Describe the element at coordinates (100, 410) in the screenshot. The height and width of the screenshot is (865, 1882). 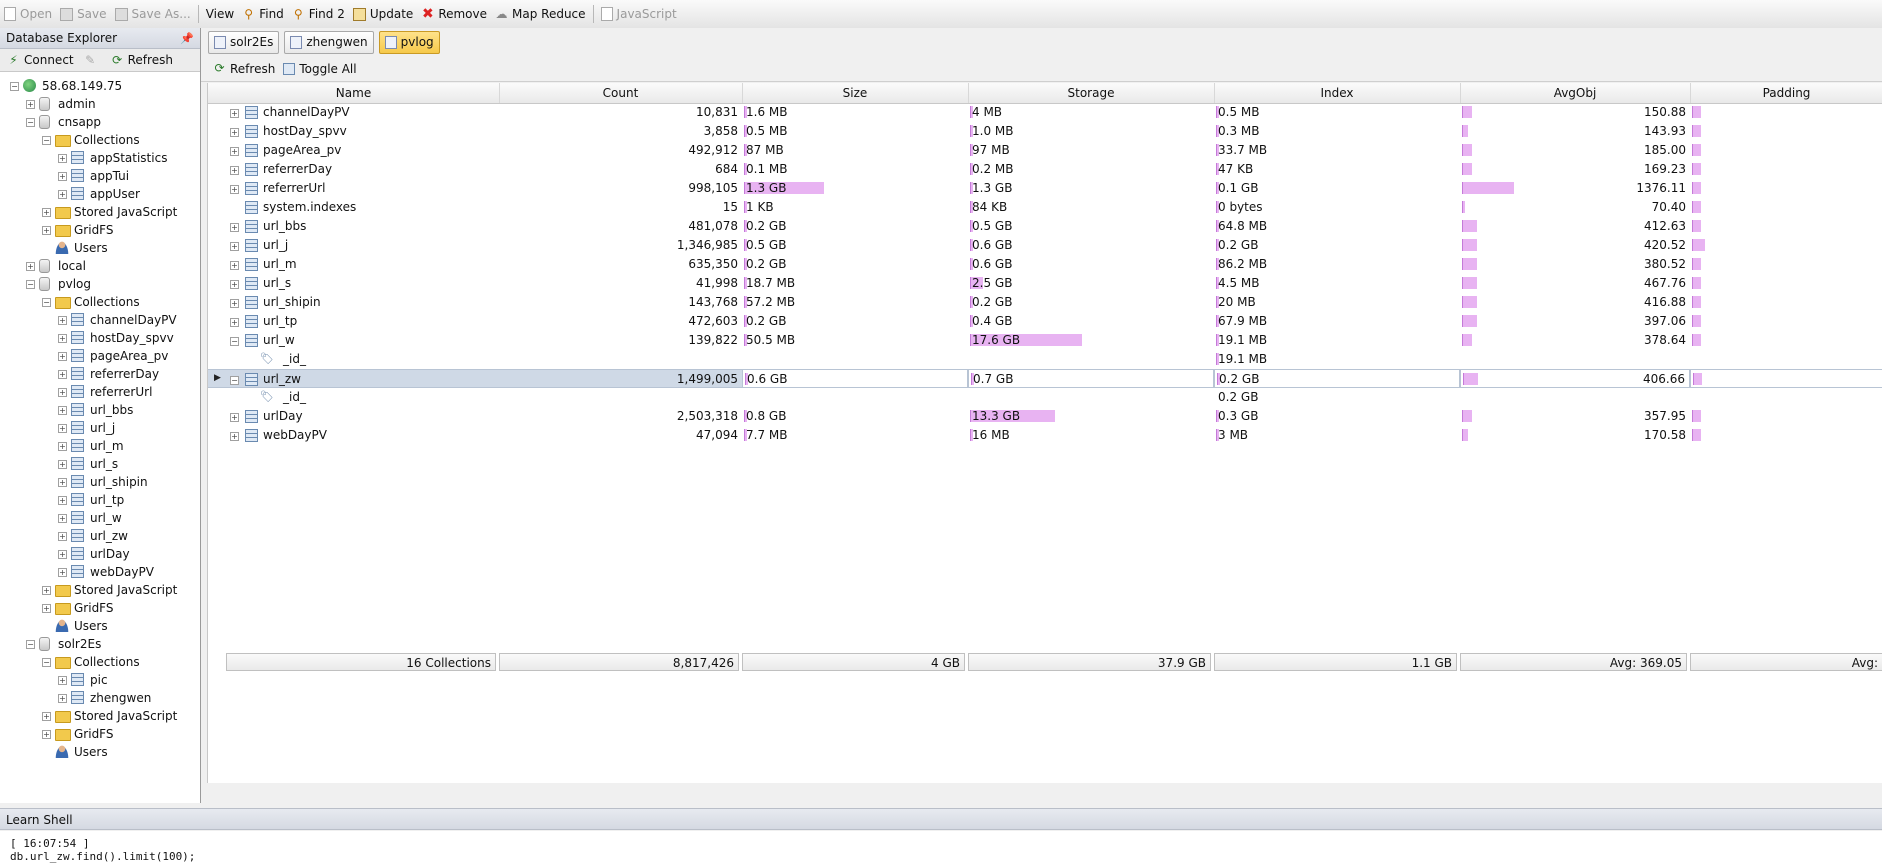
I see `tree-item: + url_bbs` at that location.